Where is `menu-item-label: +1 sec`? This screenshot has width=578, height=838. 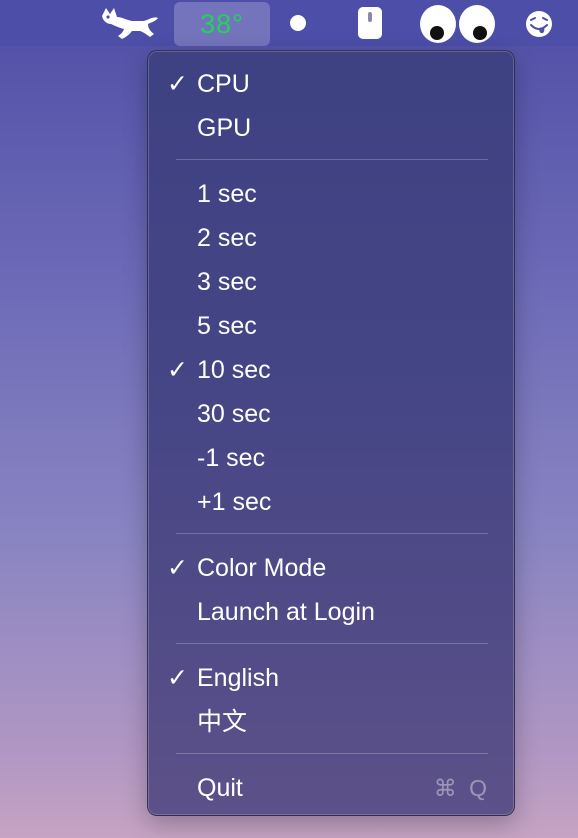 menu-item-label: +1 sec is located at coordinates (234, 502).